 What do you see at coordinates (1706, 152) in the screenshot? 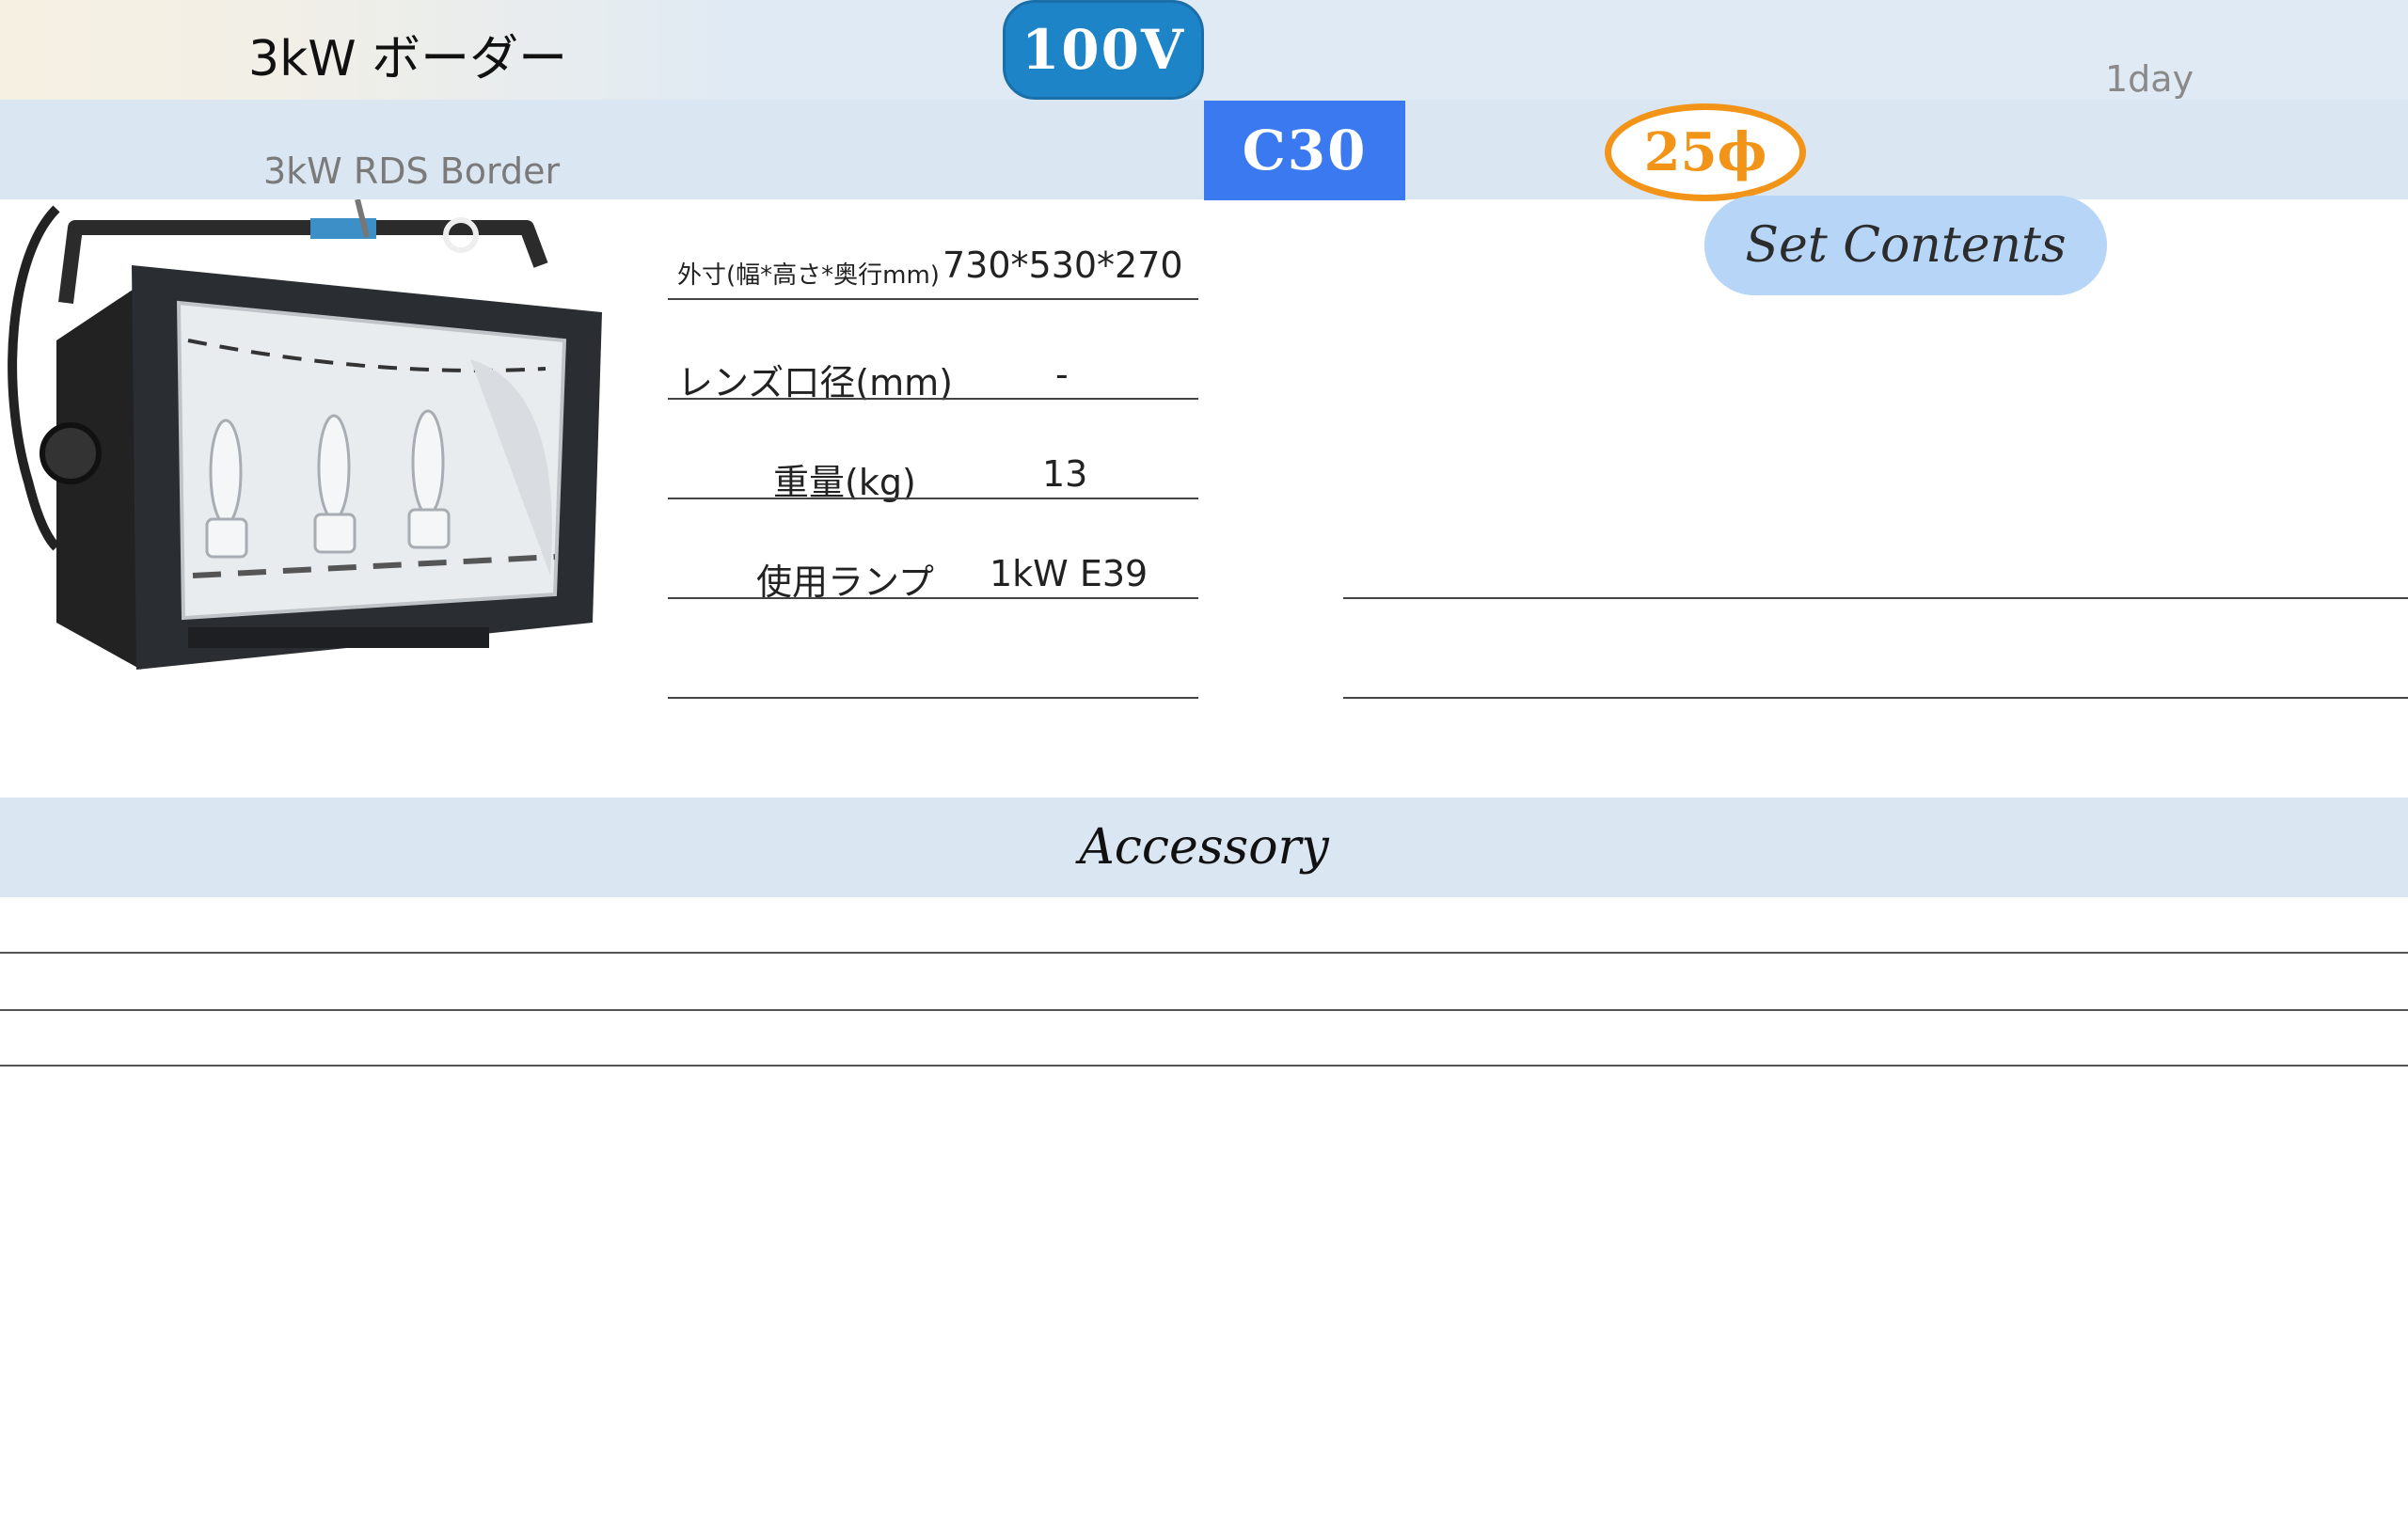
I see `diameter-badge: 25ϕ` at bounding box center [1706, 152].